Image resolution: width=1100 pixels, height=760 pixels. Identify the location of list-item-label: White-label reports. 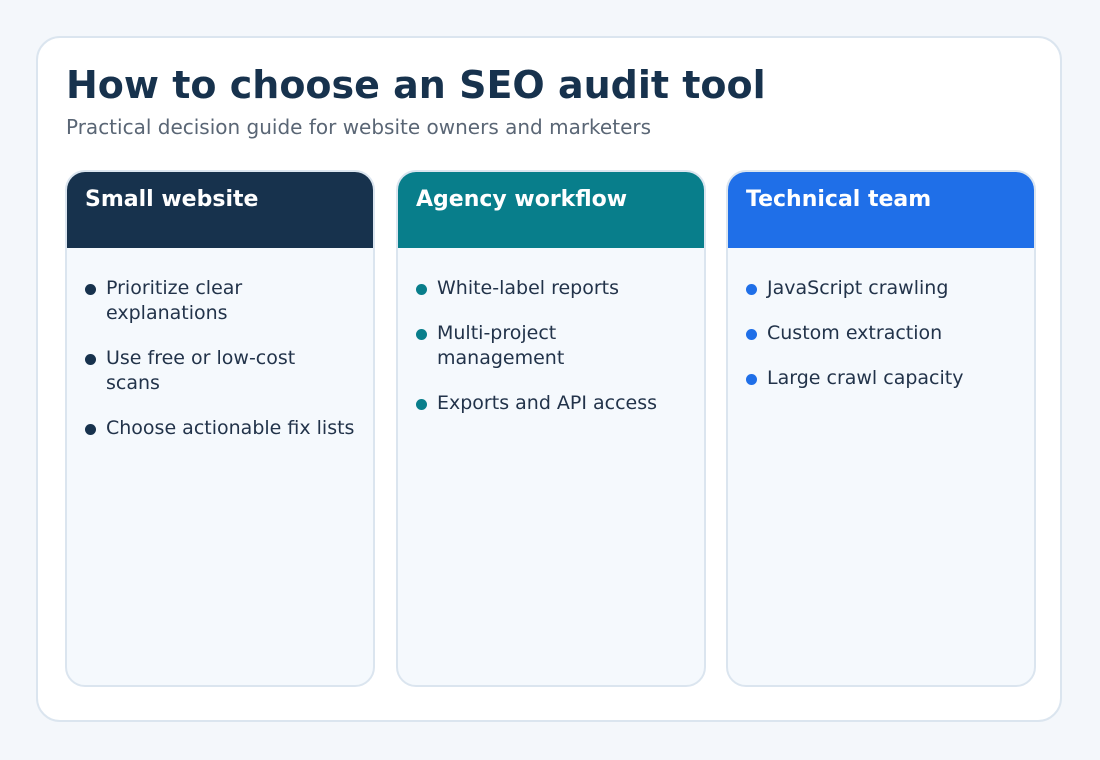
(528, 288).